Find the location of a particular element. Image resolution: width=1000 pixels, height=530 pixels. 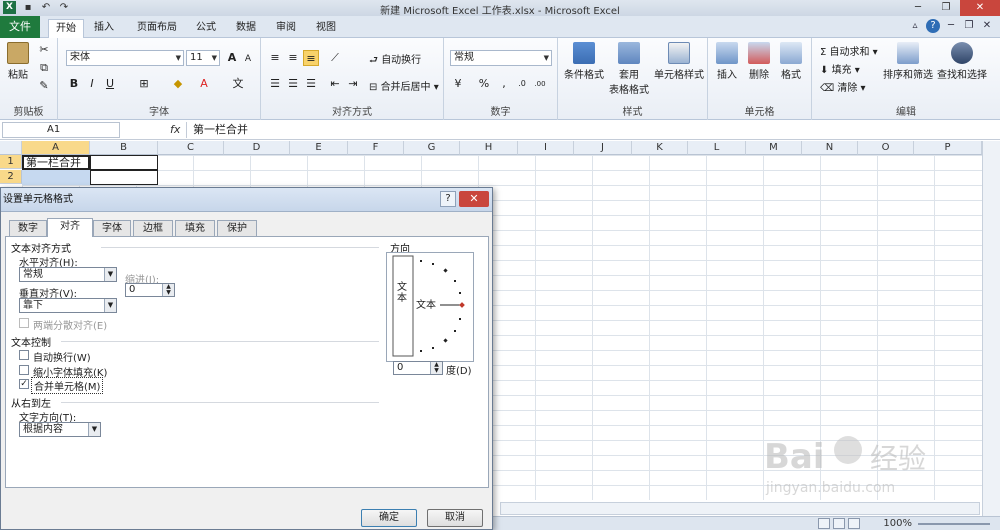

tab-formulas: 公式 is located at coordinates (206, 28).